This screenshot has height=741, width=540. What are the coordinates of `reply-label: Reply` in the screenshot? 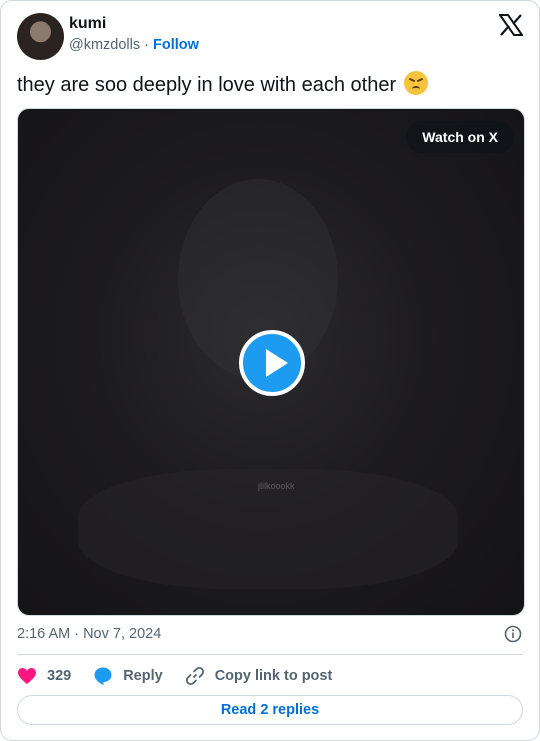 It's located at (143, 676).